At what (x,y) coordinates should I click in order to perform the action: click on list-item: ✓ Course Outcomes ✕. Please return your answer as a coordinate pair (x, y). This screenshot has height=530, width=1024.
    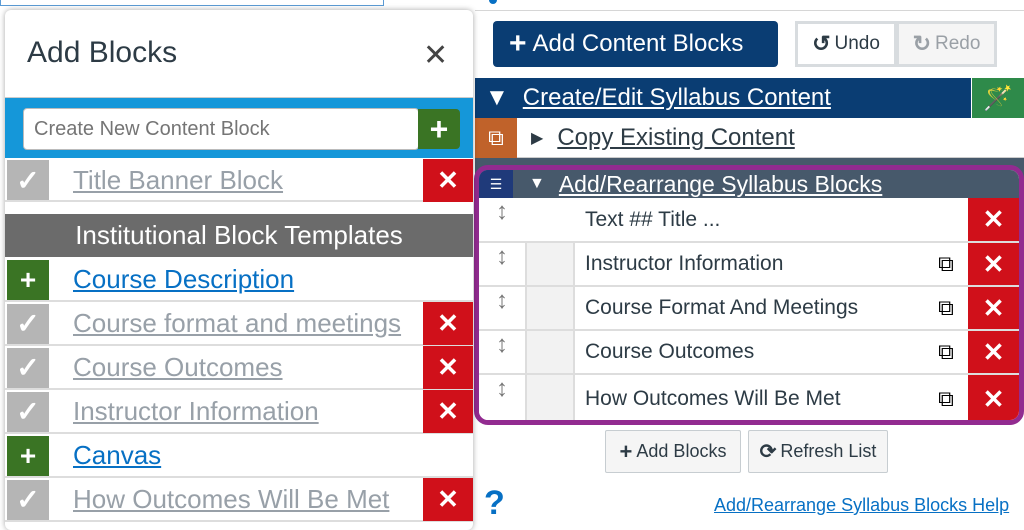
    Looking at the image, I should click on (239, 368).